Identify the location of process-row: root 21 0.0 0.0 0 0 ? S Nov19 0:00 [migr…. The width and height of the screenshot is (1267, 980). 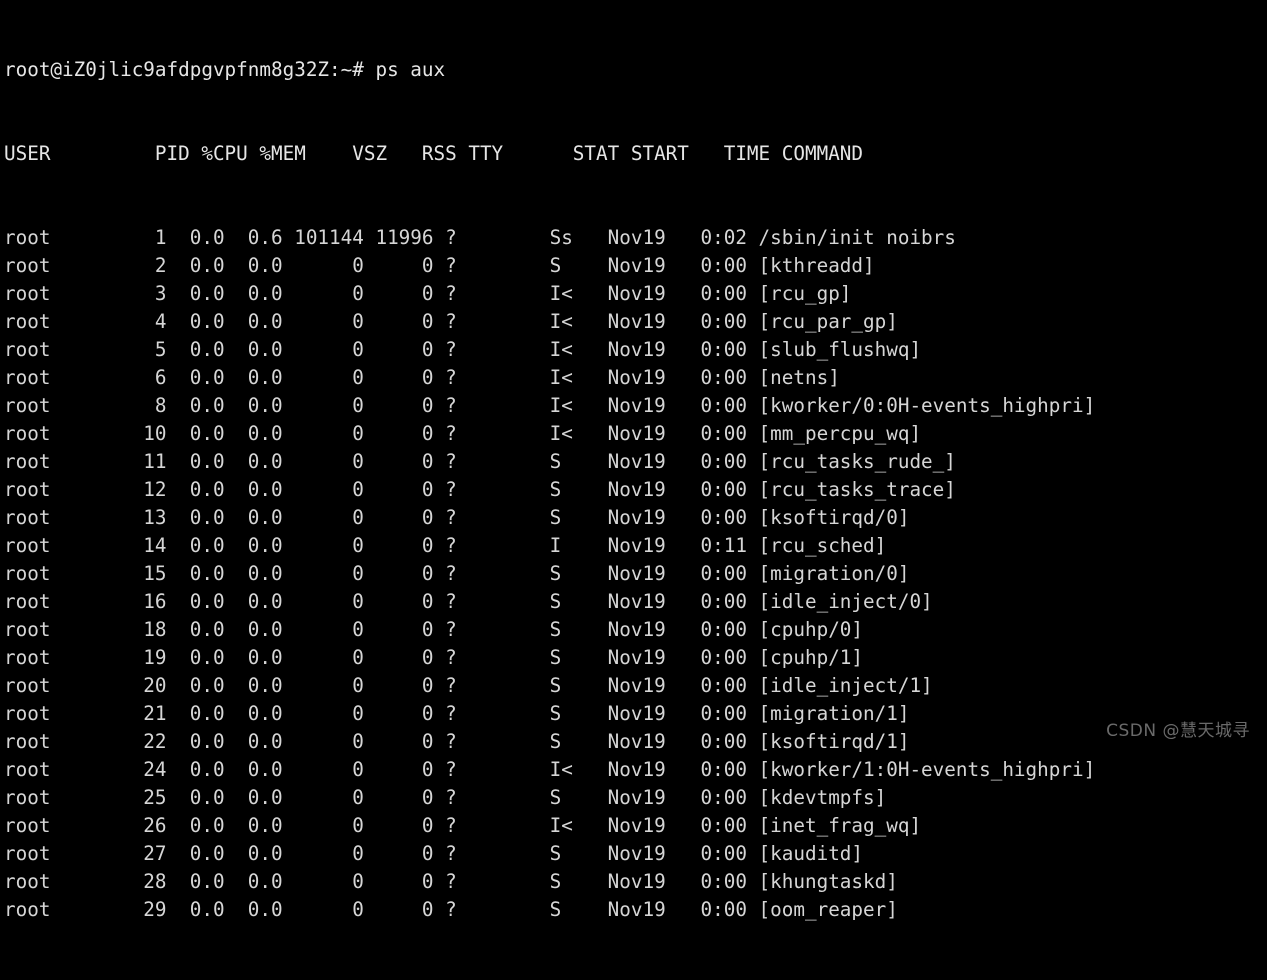
(457, 713).